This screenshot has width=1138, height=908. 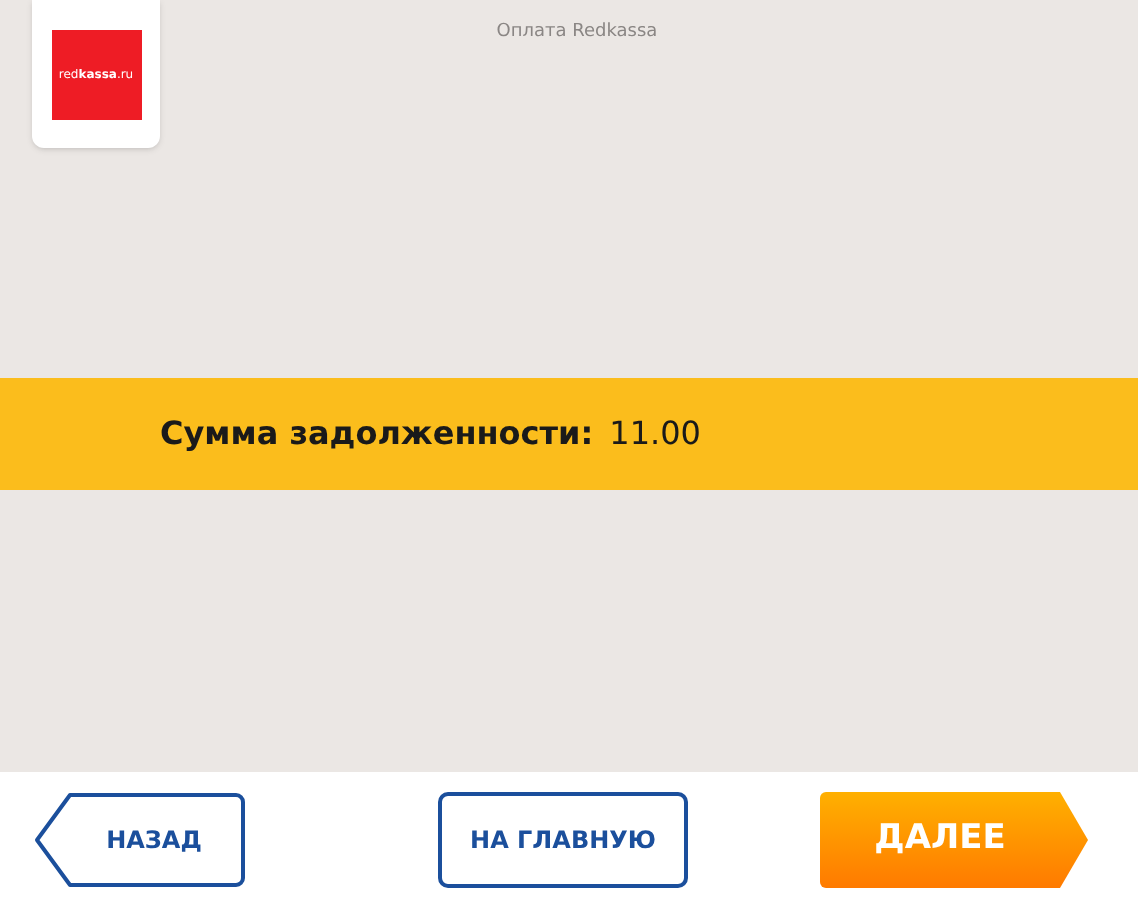 What do you see at coordinates (655, 434) in the screenshot?
I see `debt-amount: 11.00` at bounding box center [655, 434].